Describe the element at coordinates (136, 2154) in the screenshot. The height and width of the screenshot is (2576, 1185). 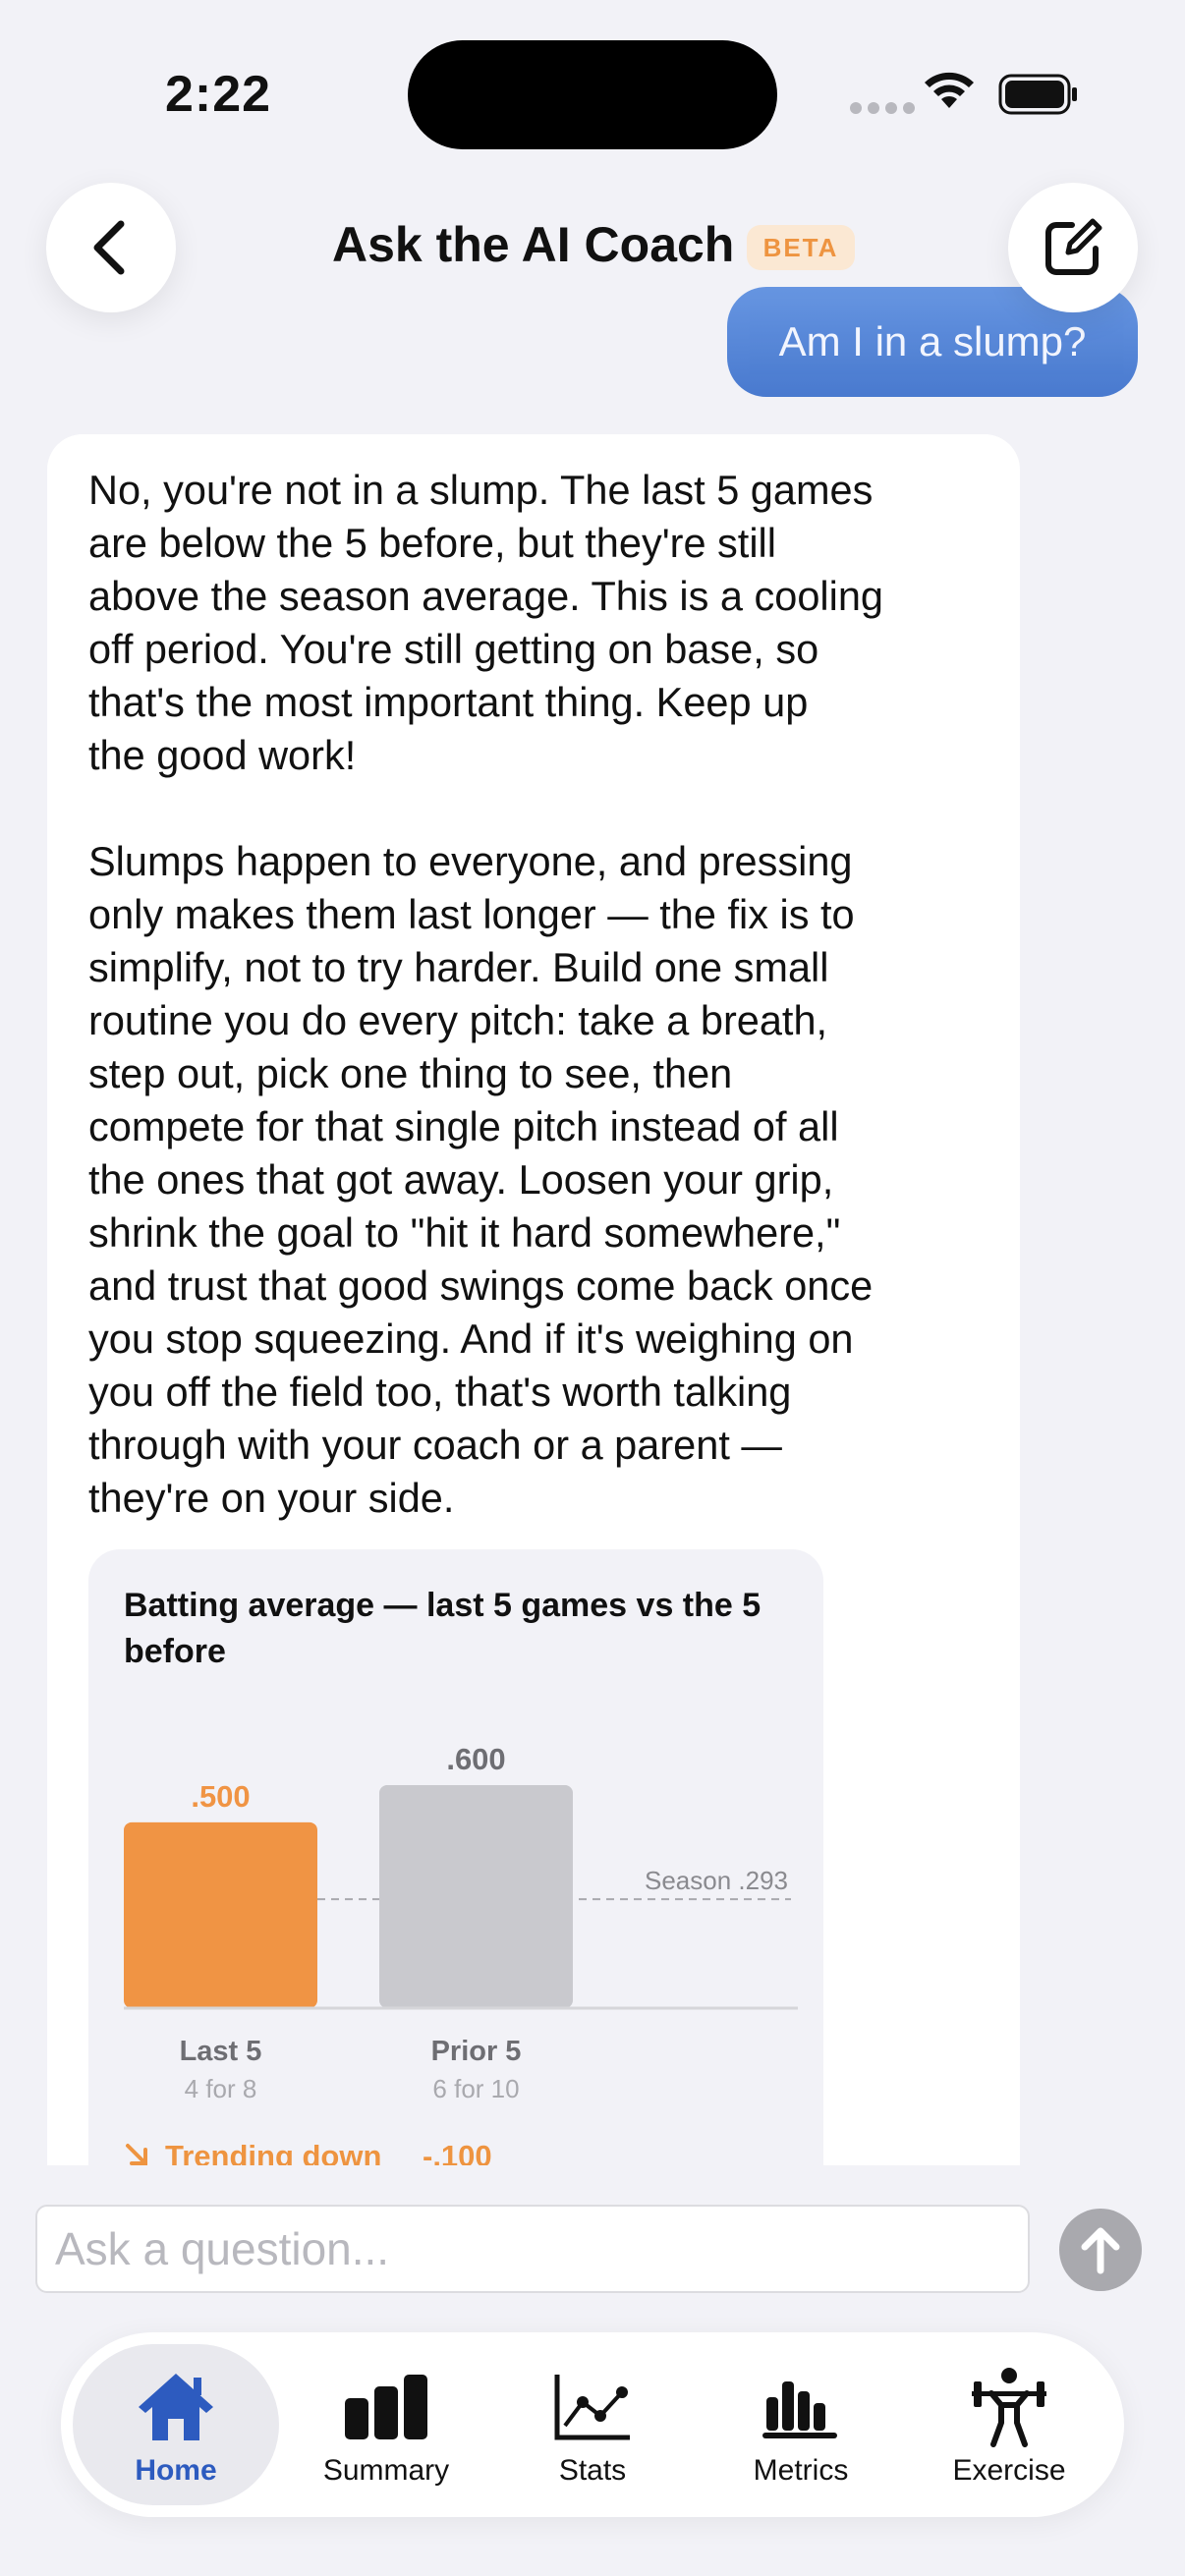
I see `trend-down-arrow-icon` at that location.